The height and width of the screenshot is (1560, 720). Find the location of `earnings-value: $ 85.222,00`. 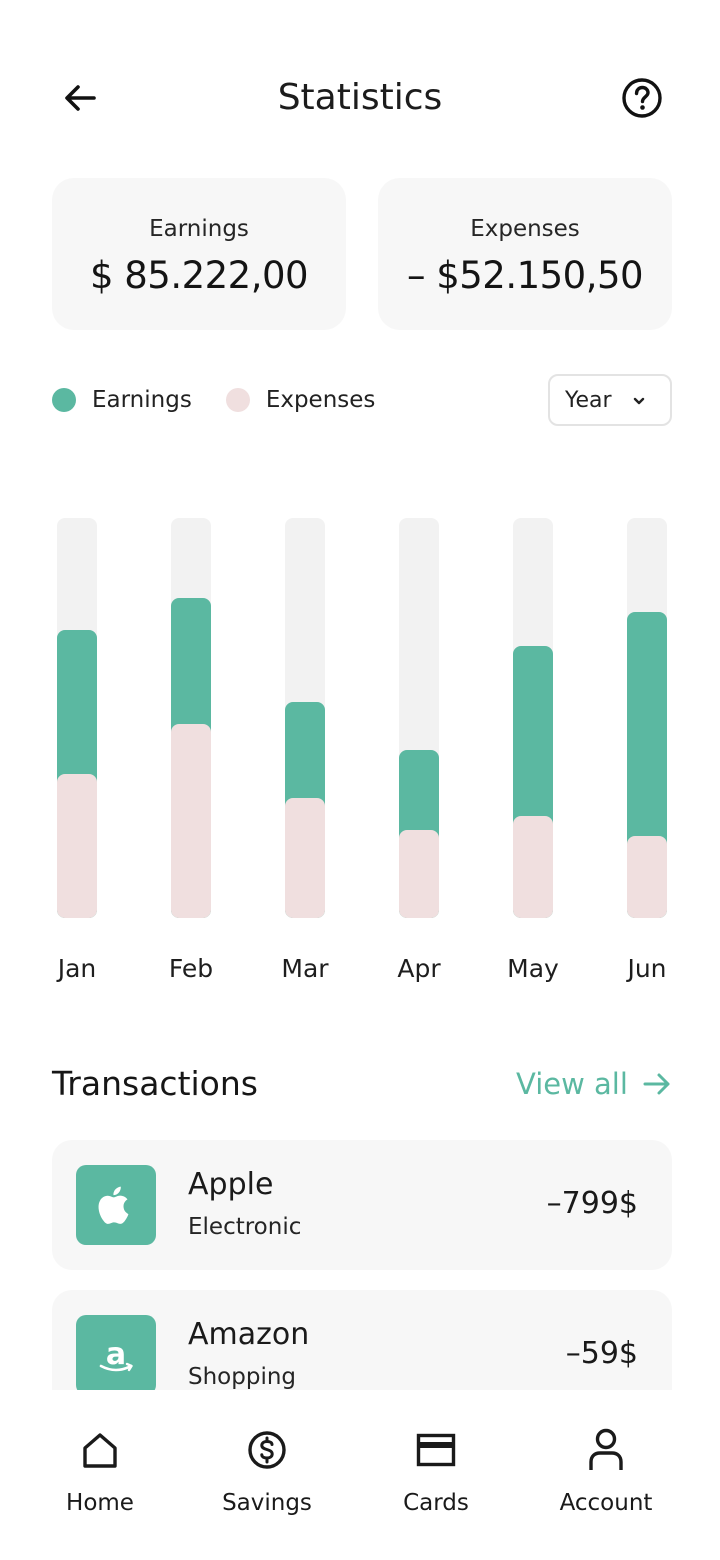

earnings-value: $ 85.222,00 is located at coordinates (199, 275).